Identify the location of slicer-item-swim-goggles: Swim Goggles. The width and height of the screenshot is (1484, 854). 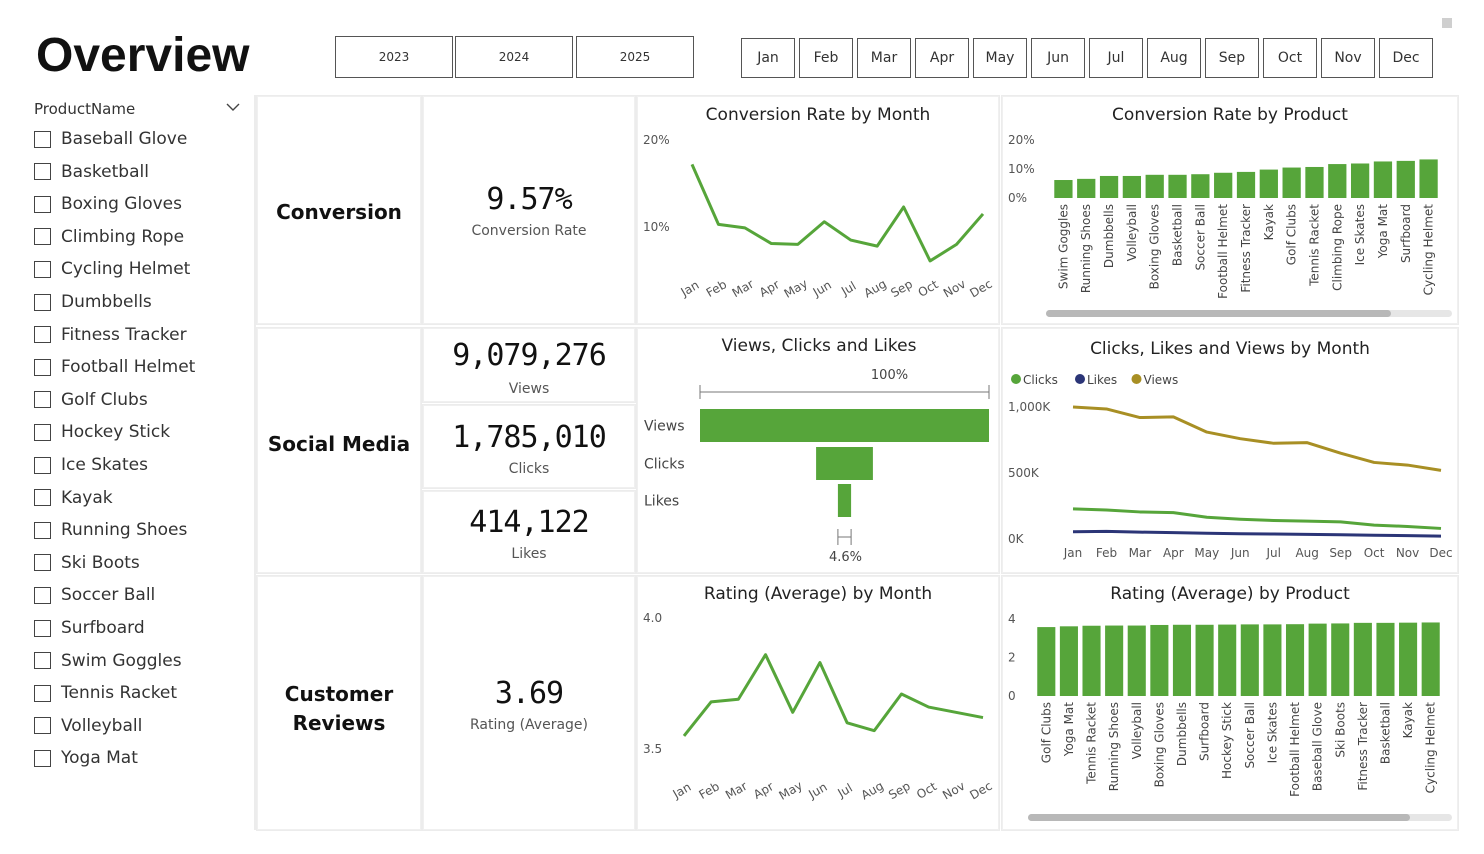
(108, 661).